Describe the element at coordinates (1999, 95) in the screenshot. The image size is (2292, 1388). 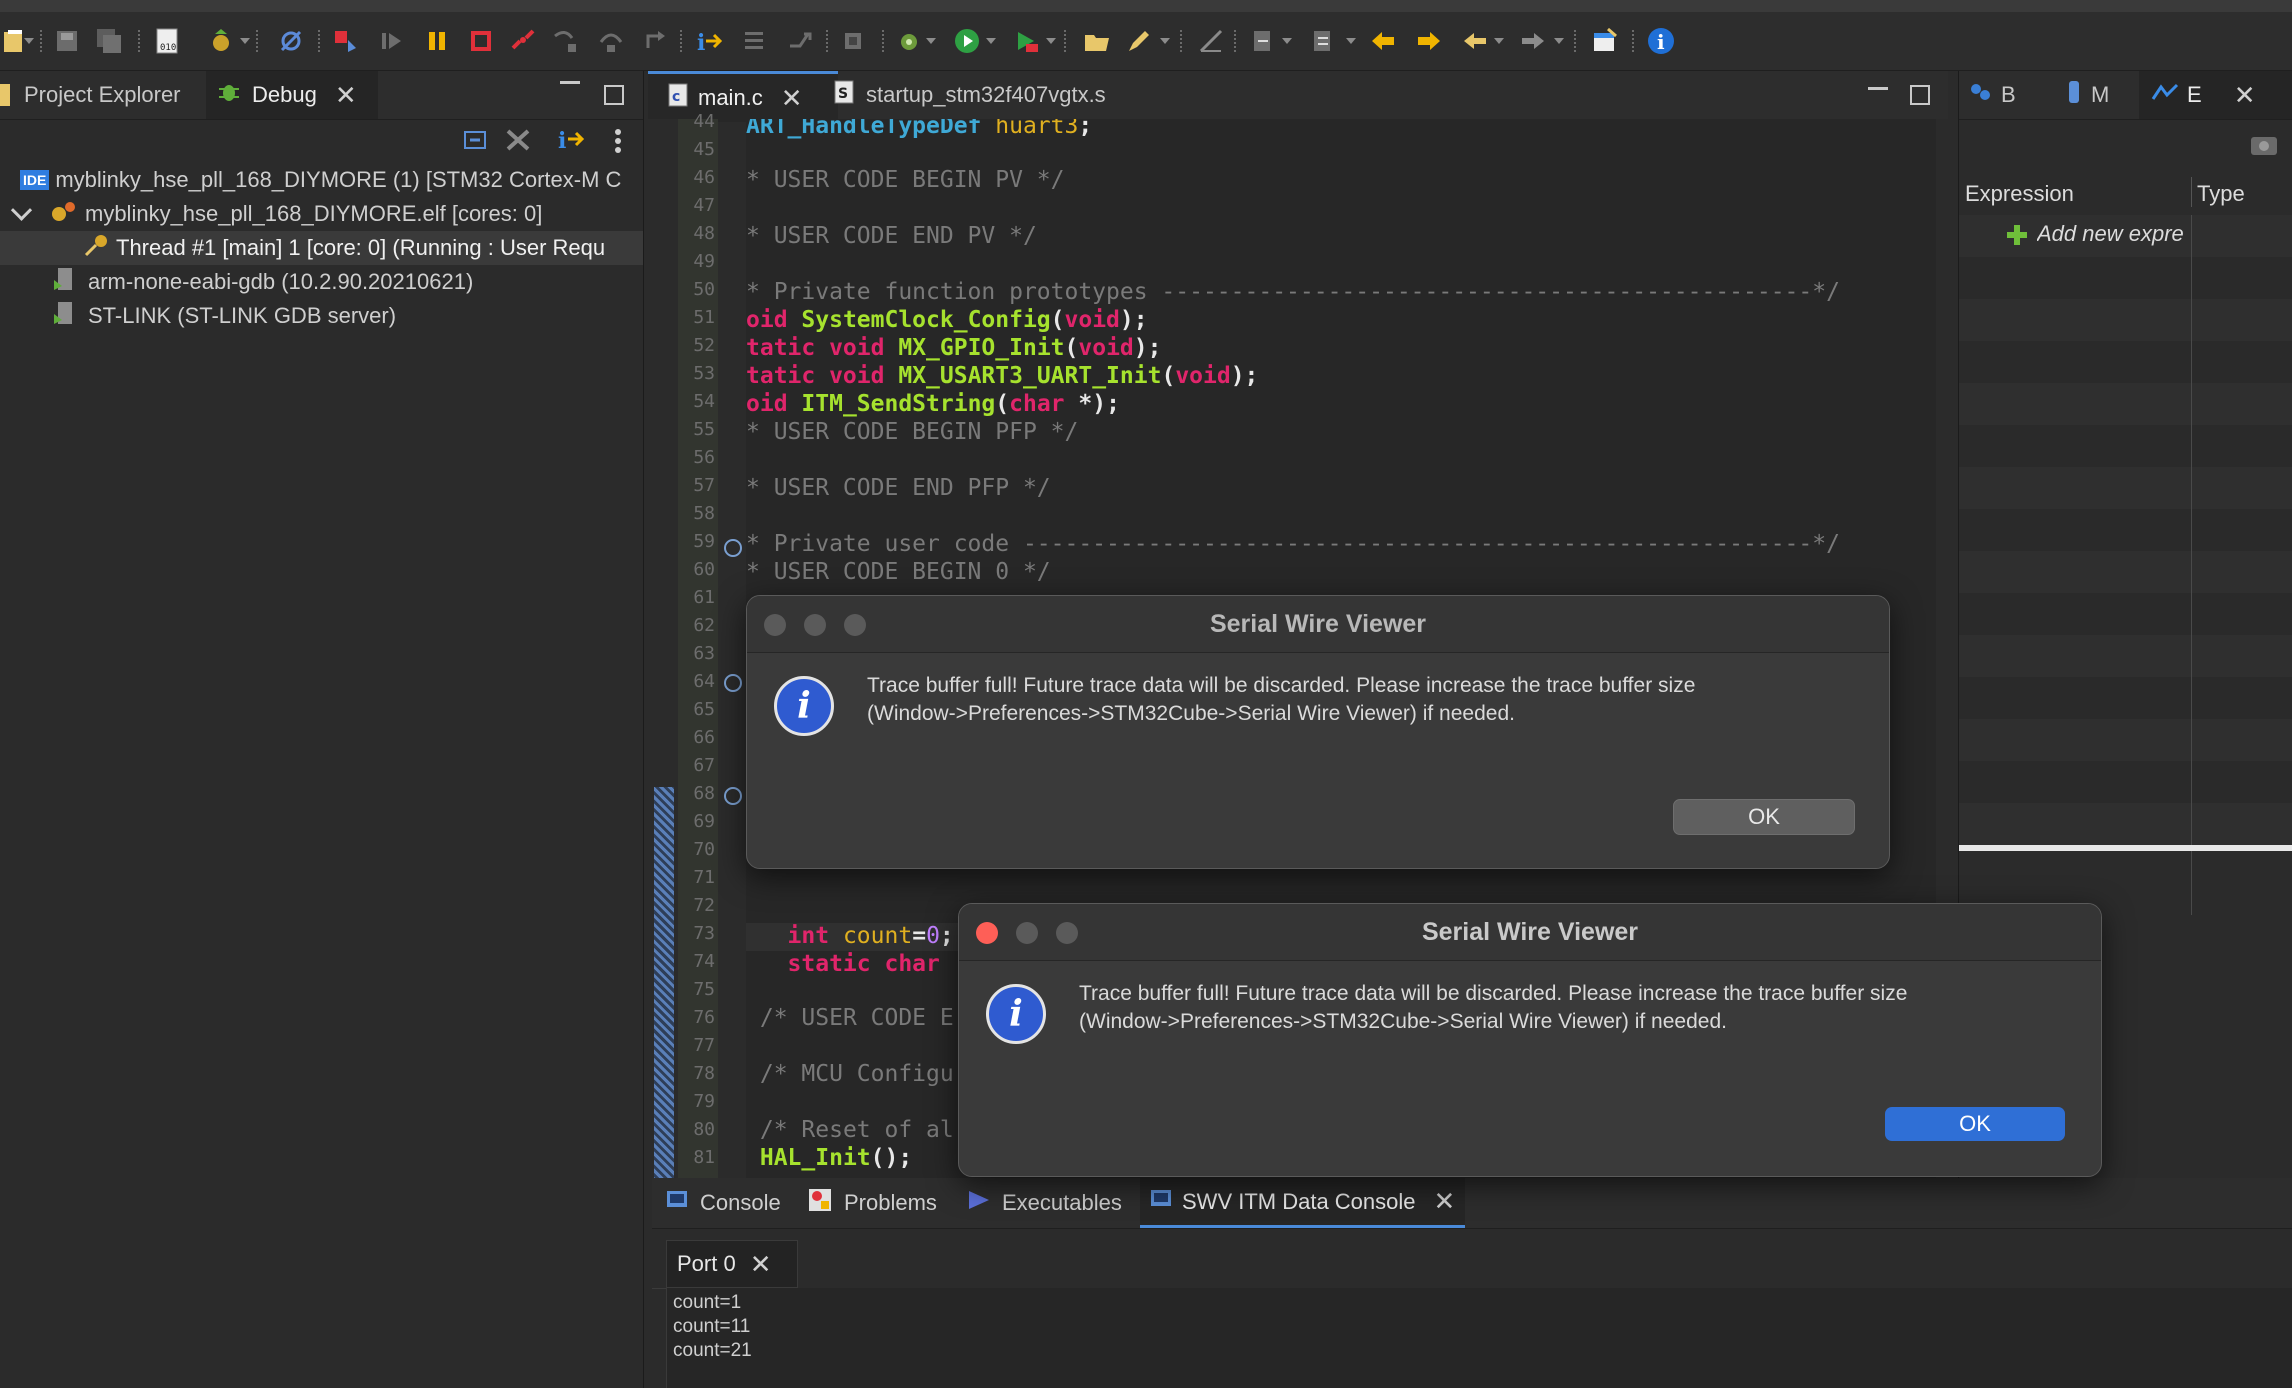
I see `tab-breakpoints: B` at that location.